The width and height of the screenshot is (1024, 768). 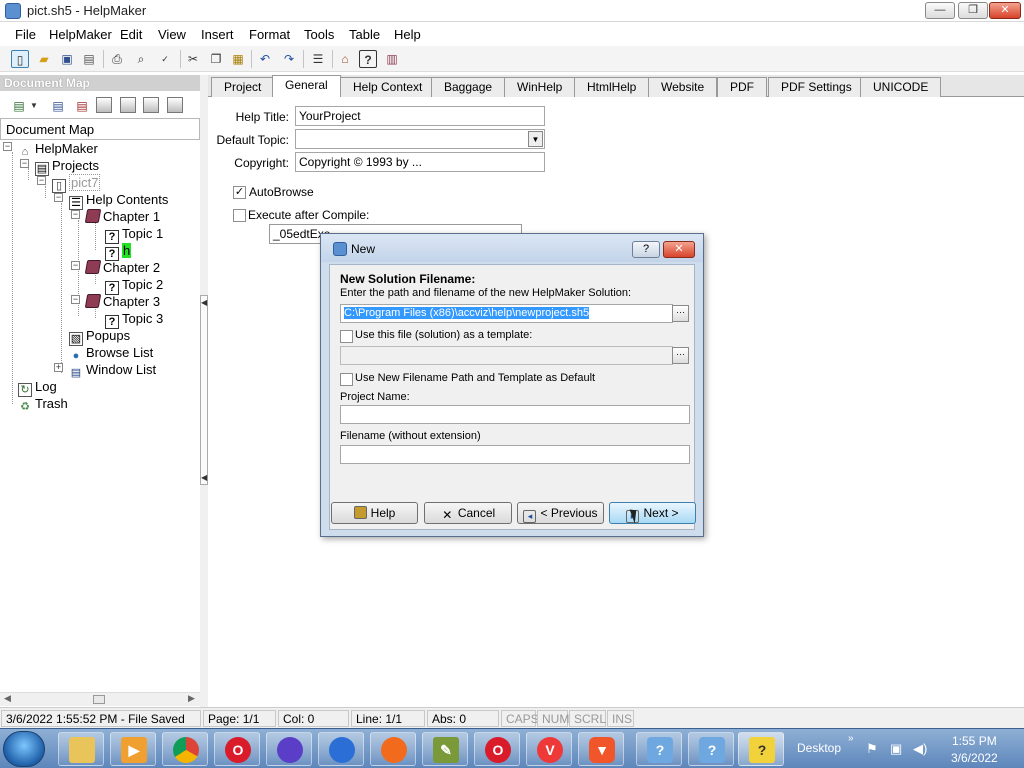 What do you see at coordinates (133, 749) in the screenshot?
I see `taskbar-media-player: ▶` at bounding box center [133, 749].